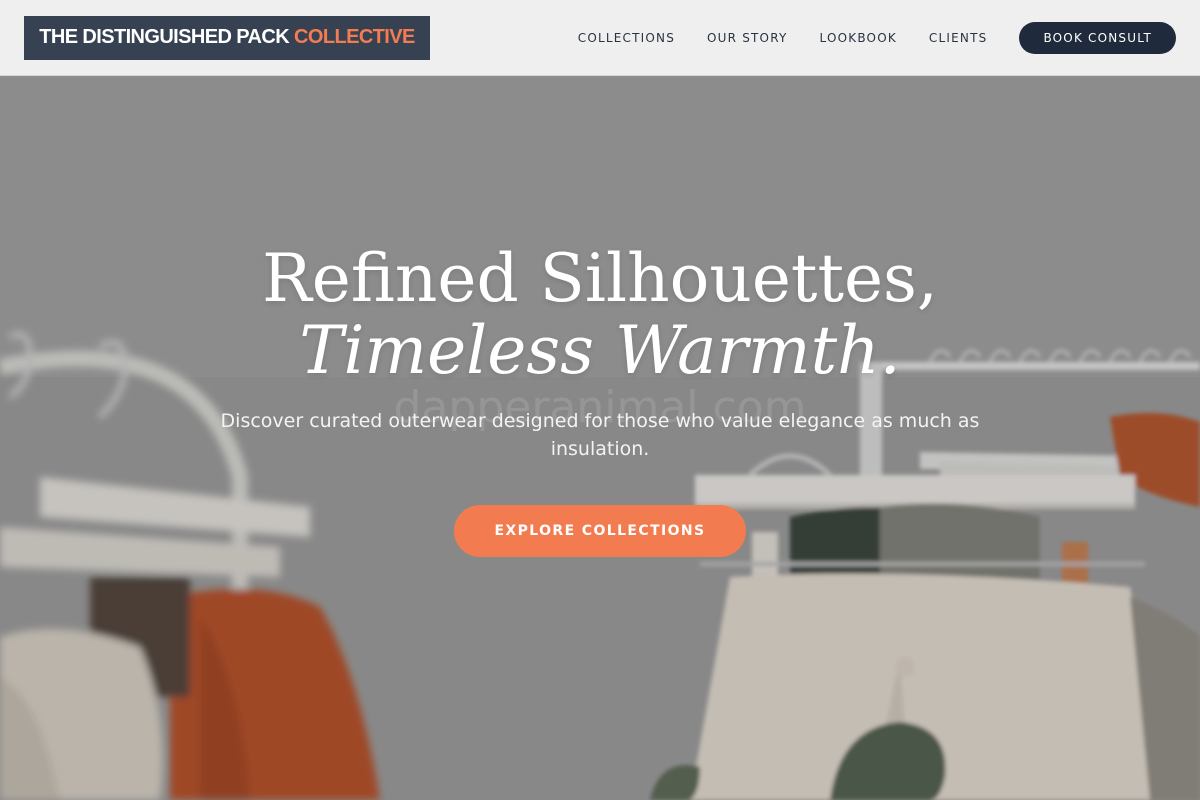 The height and width of the screenshot is (800, 1200). Describe the element at coordinates (958, 38) in the screenshot. I see `nav-link-clients: CLIENTS` at that location.